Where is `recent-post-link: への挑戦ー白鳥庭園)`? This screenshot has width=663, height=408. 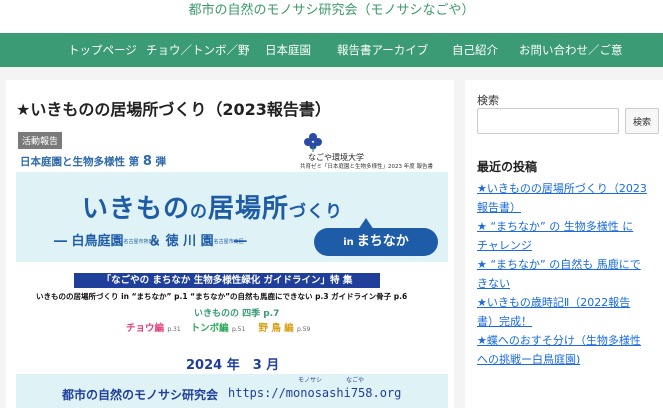 recent-post-link: への挑戦ー白鳥庭園) is located at coordinates (569, 359).